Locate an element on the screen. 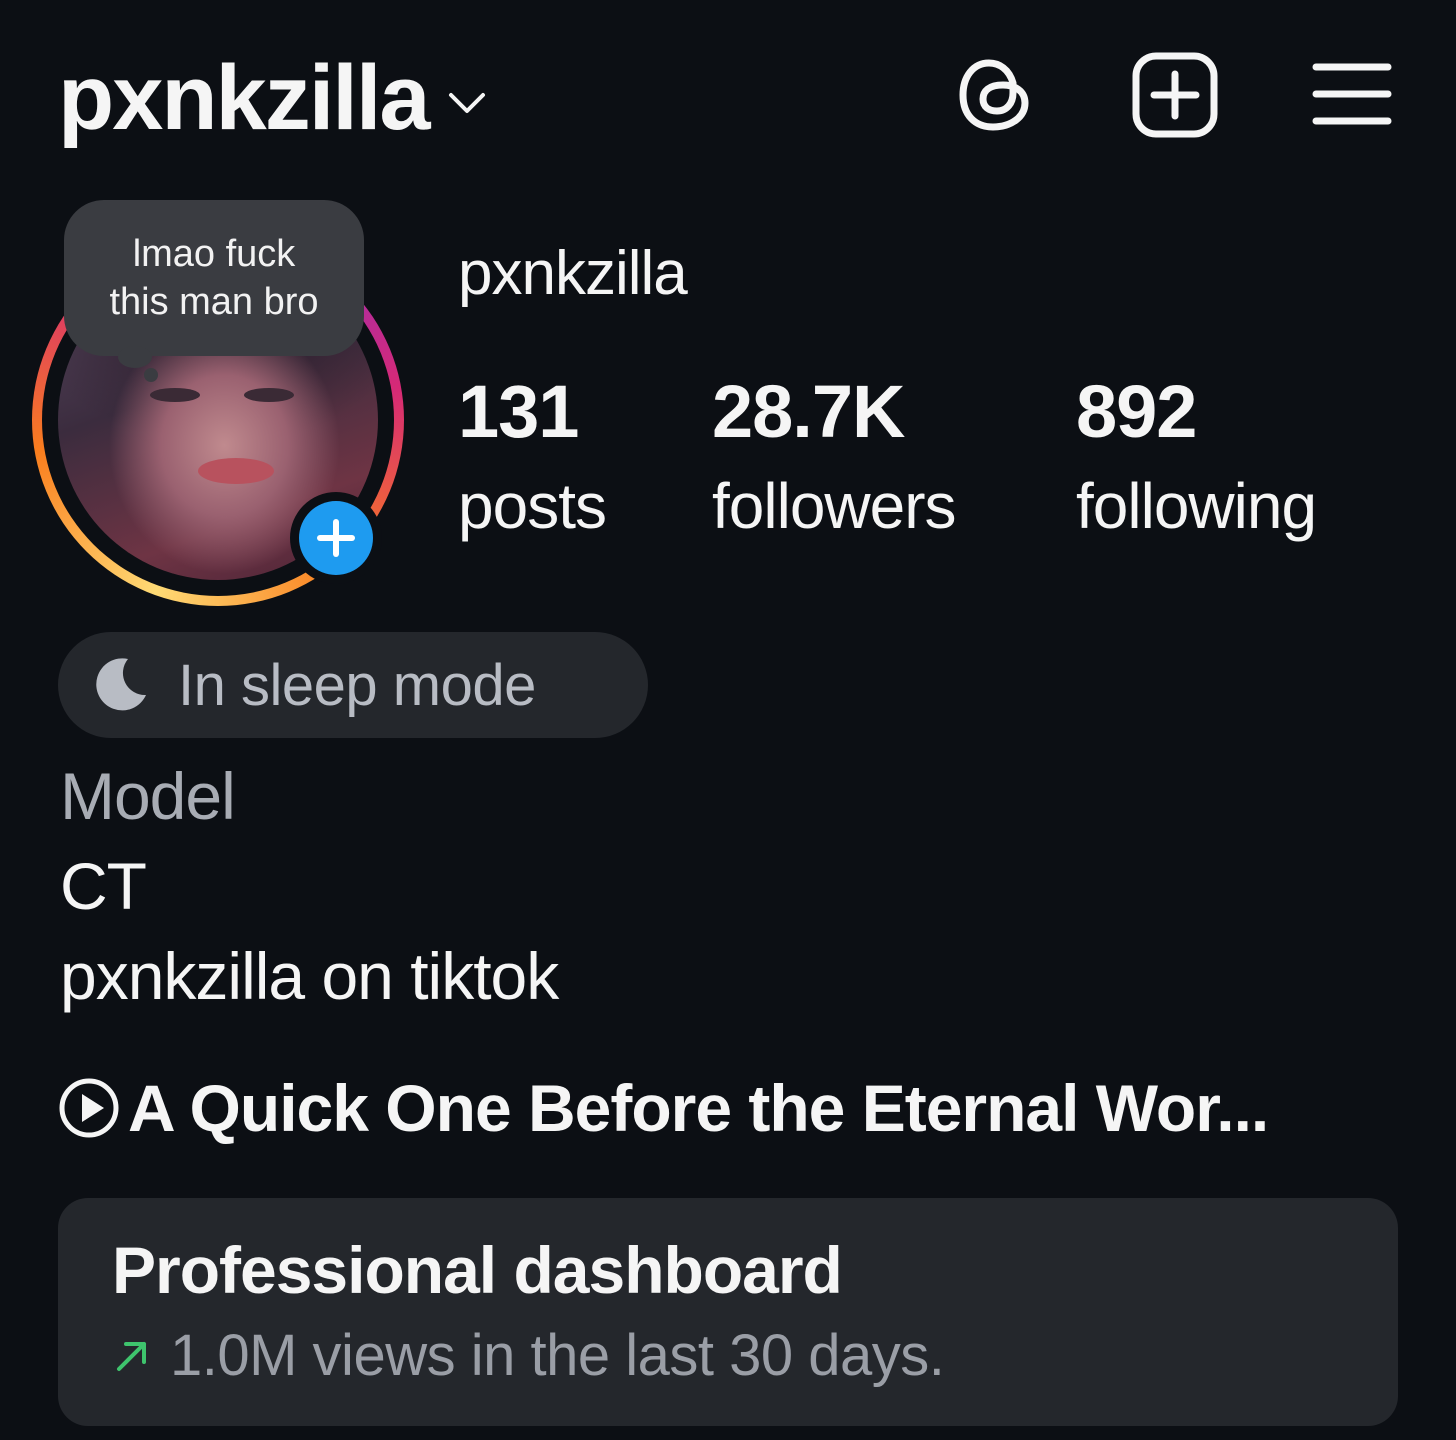 The width and height of the screenshot is (1456, 1440). posts-label: posts is located at coordinates (532, 506).